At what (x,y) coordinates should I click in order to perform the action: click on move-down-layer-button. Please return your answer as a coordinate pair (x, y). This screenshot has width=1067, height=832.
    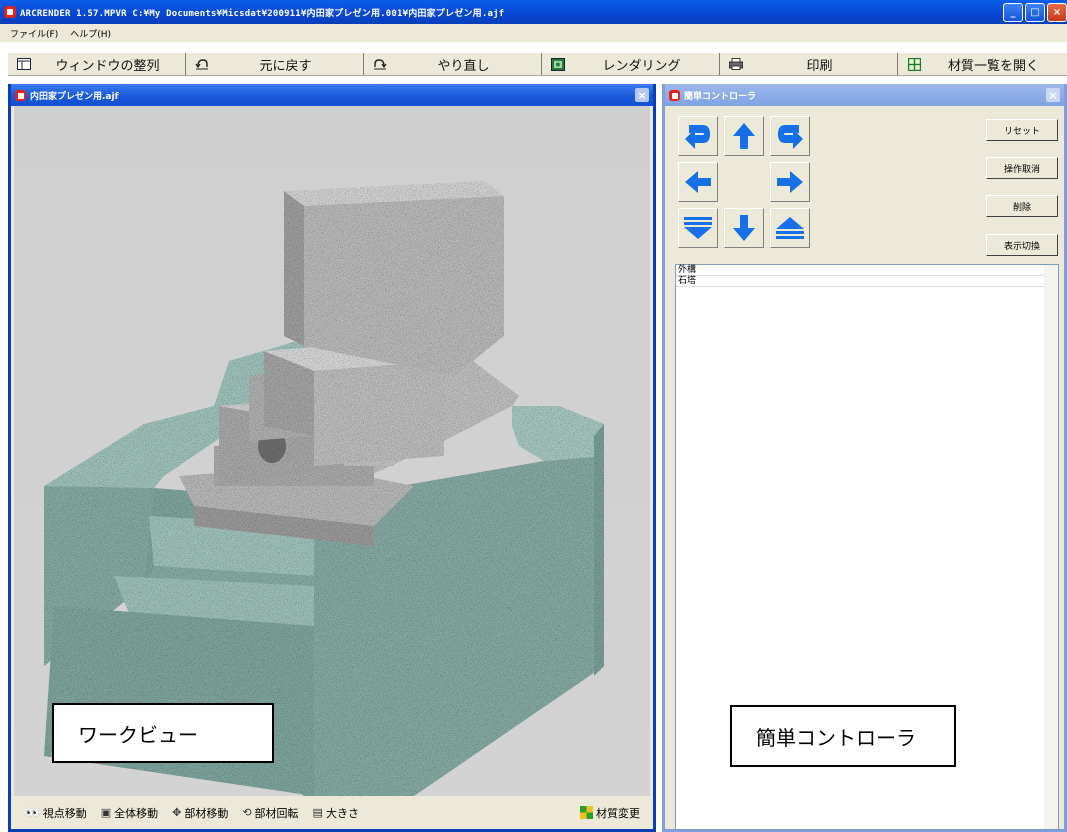
    Looking at the image, I should click on (698, 228).